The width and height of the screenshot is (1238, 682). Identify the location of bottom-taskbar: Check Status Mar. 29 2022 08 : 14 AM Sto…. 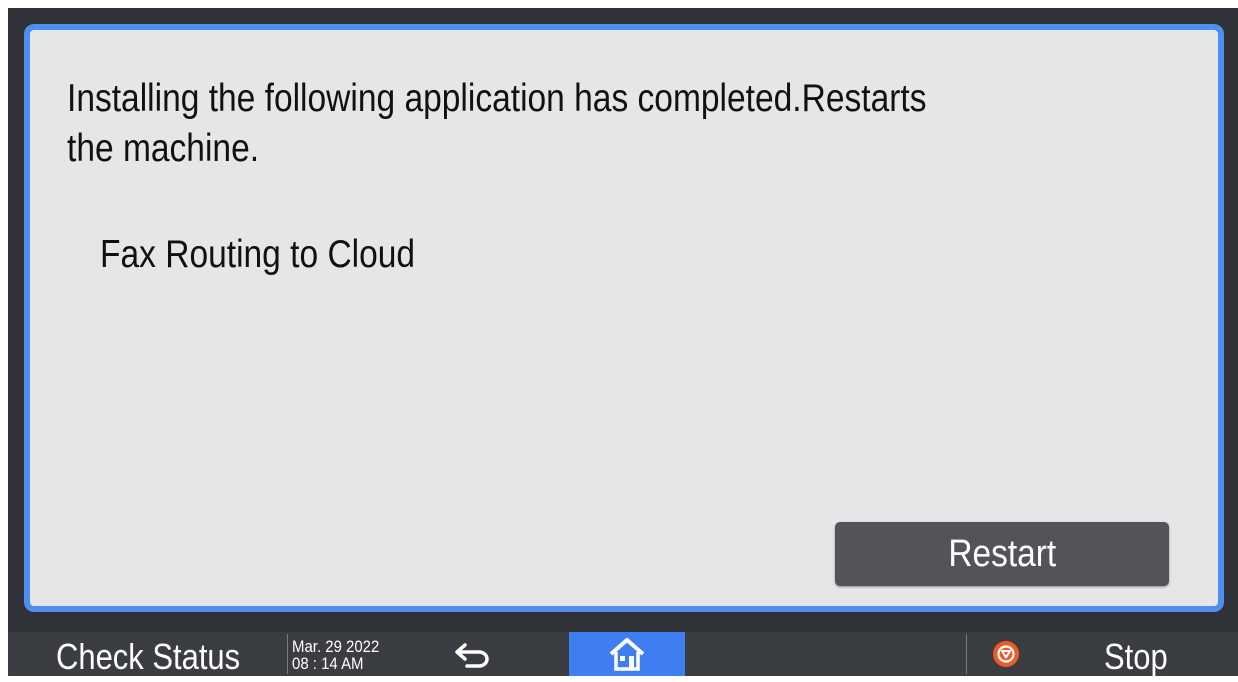
(623, 654).